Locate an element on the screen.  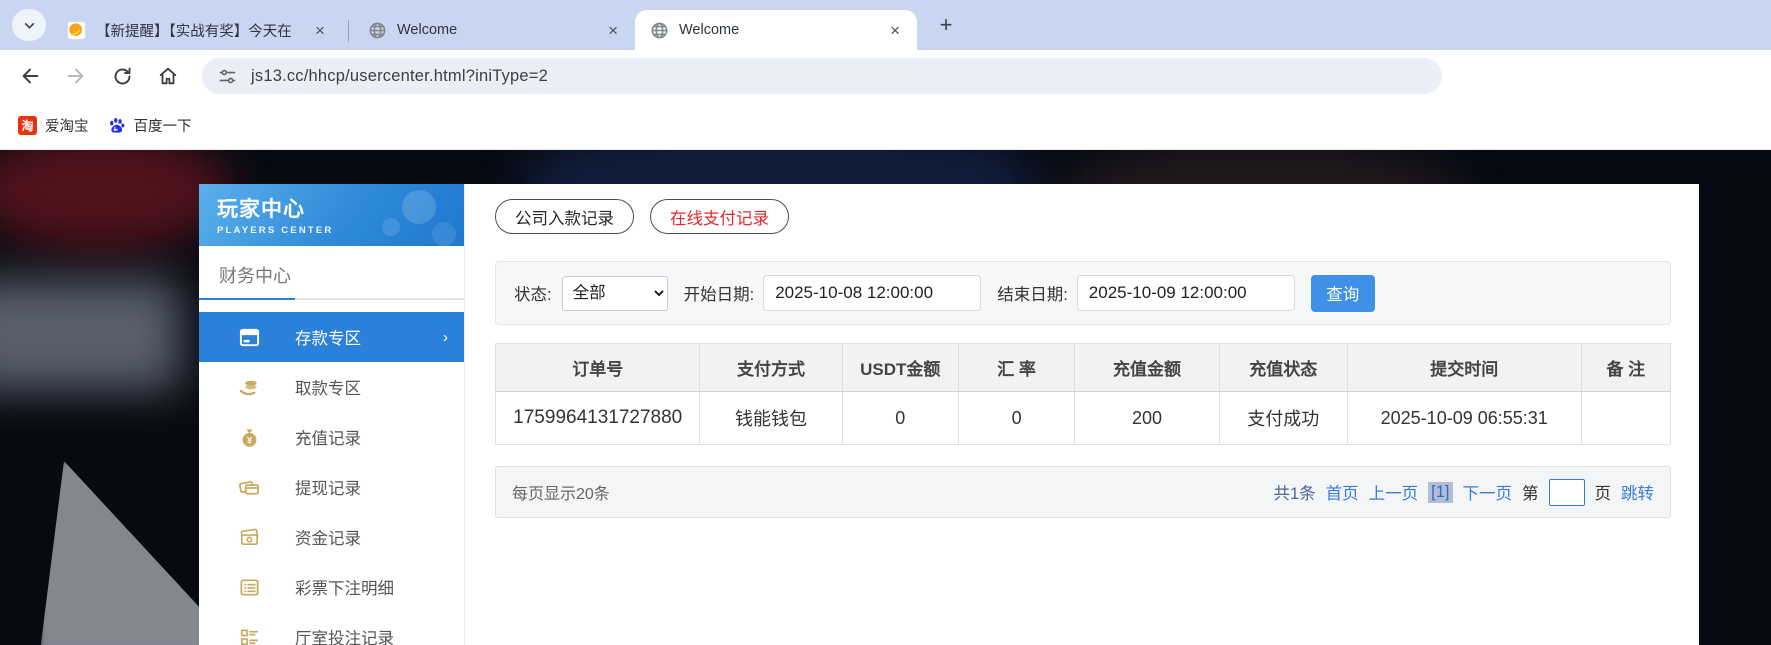
next-page-link: 下一页 is located at coordinates (1488, 492).